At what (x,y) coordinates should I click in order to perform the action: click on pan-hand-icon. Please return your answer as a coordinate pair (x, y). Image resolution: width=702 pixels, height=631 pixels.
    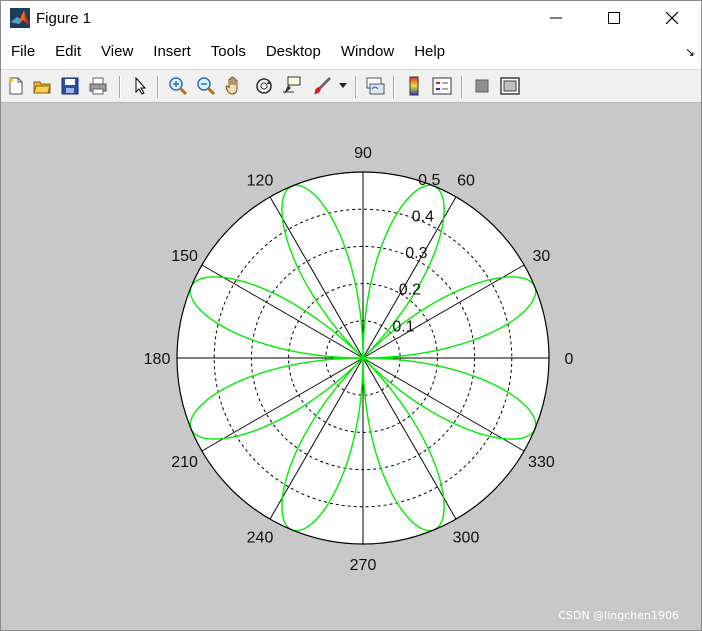
    Looking at the image, I should click on (231, 85).